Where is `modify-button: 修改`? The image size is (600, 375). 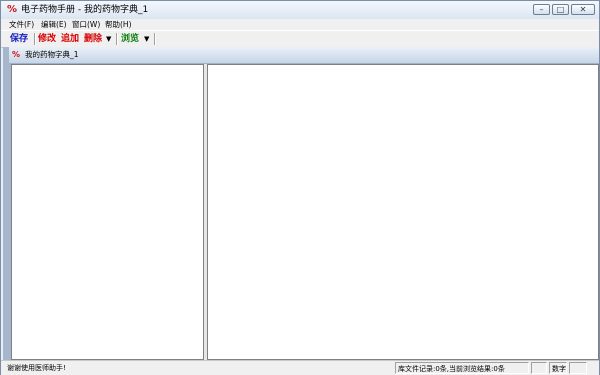
modify-button: 修改 is located at coordinates (47, 39).